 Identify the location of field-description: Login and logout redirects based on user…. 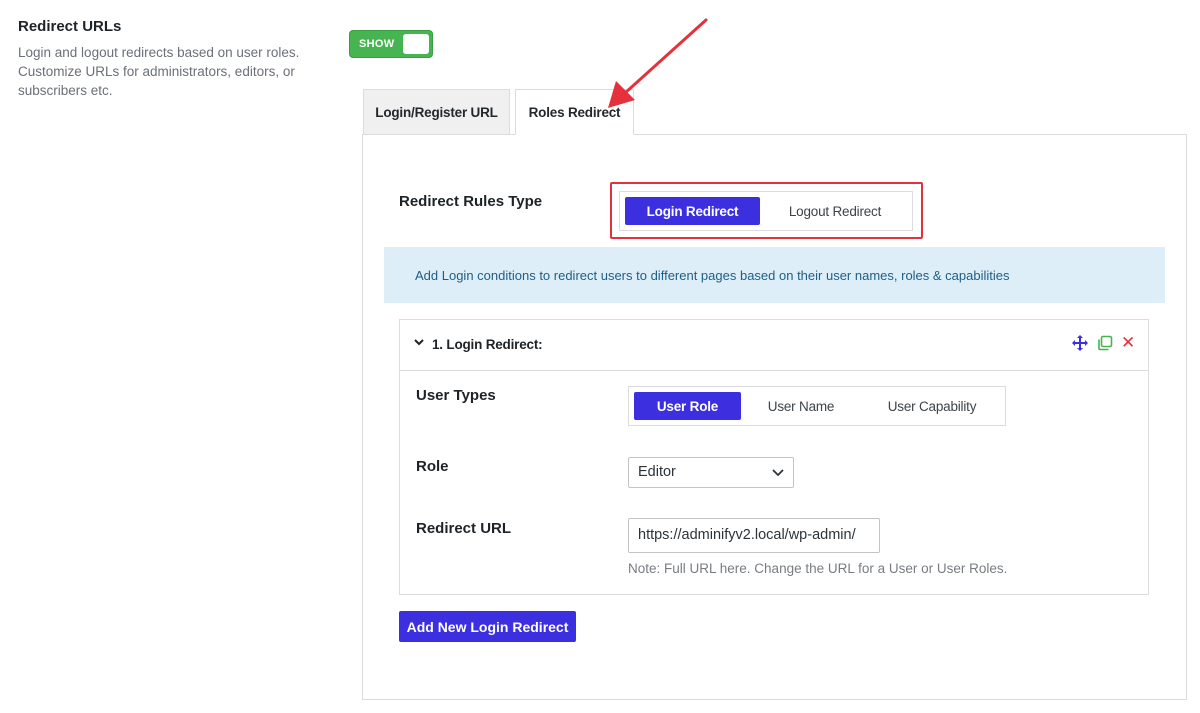
(159, 71).